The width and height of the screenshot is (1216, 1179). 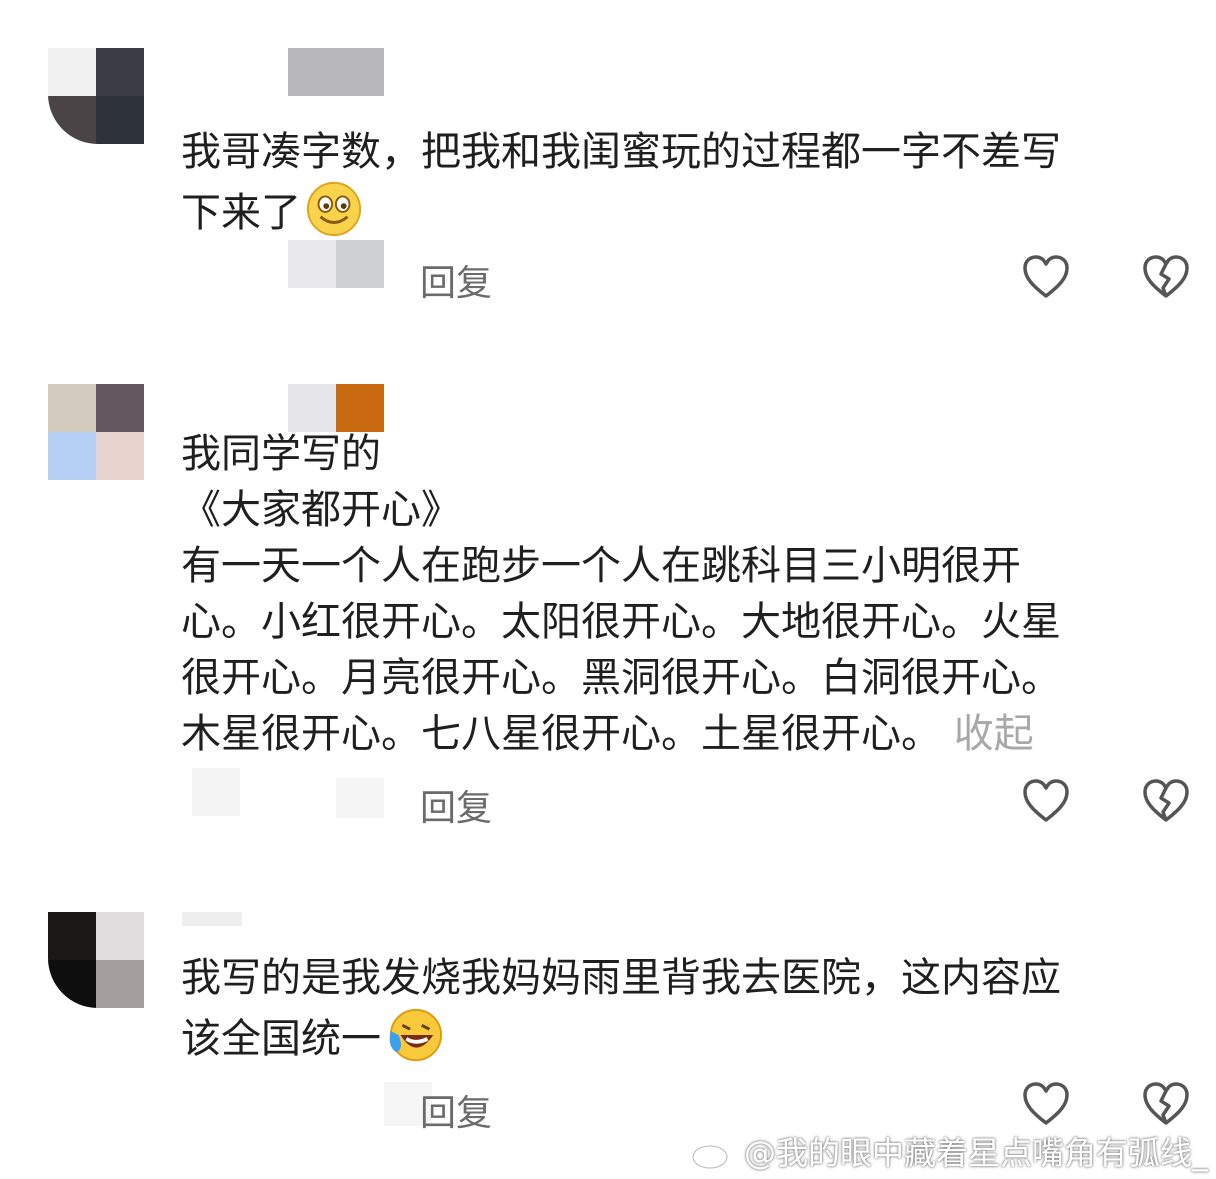 What do you see at coordinates (976, 1153) in the screenshot?
I see `watermark-text: @我的眼中藏着星点嘴角有弧线_` at bounding box center [976, 1153].